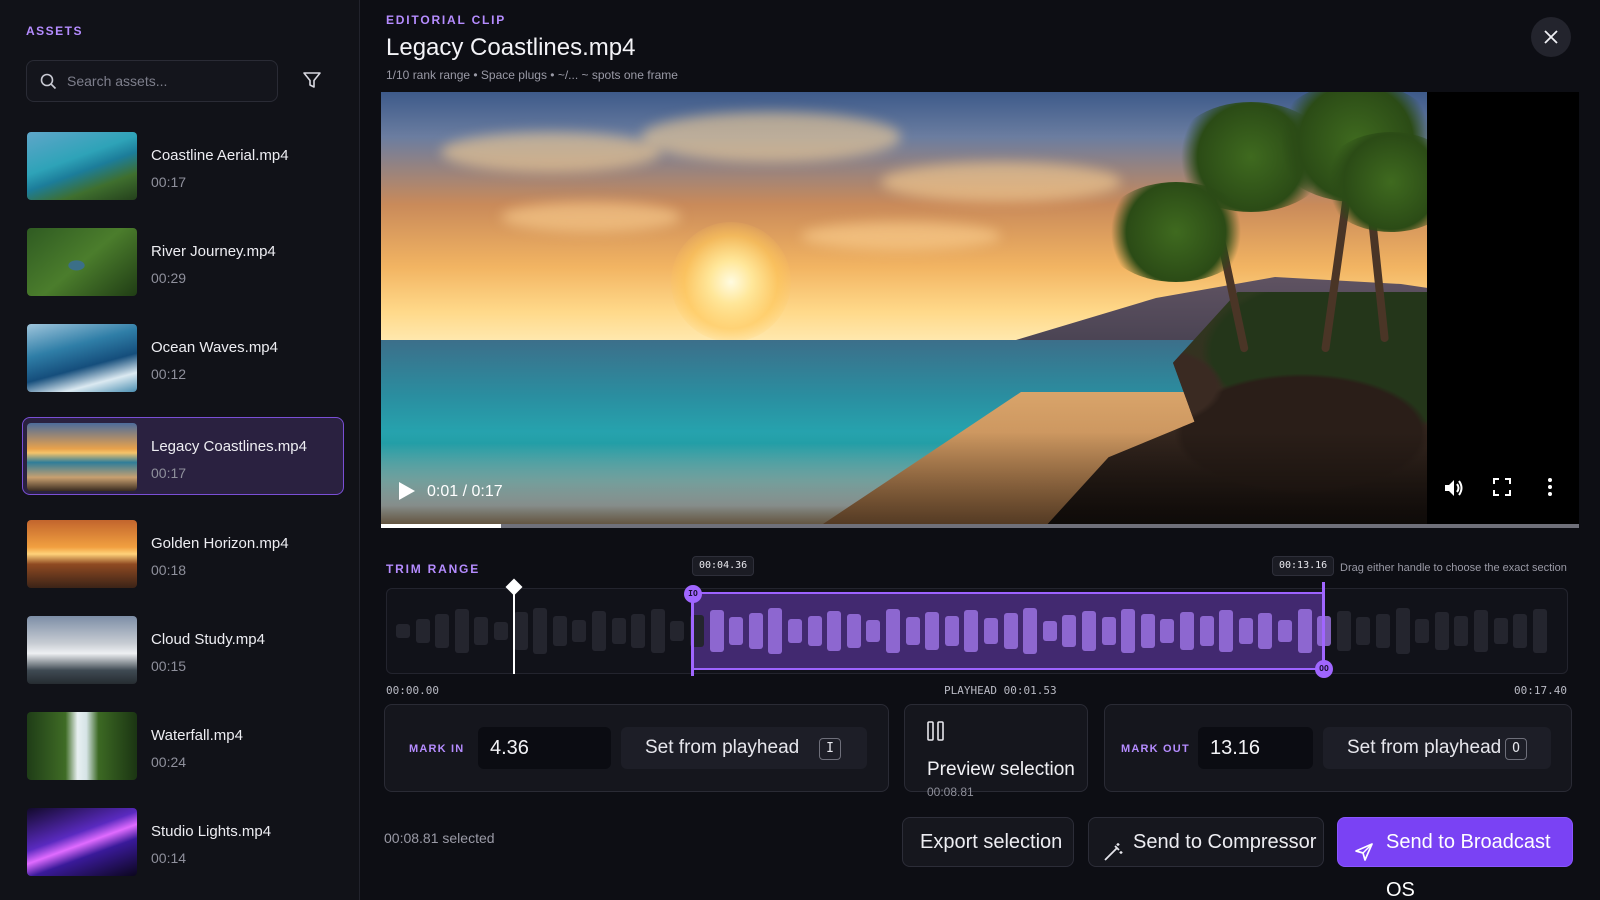  I want to click on fullscreen-icon, so click(1502, 487).